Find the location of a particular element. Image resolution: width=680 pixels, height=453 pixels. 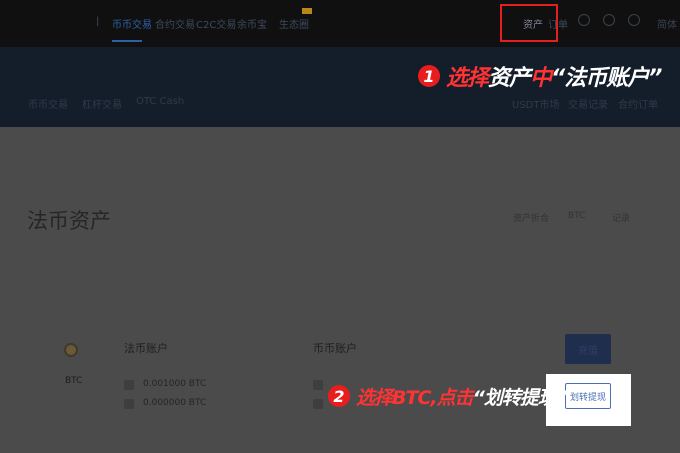

nav-item-ecosystem: 生态圈 is located at coordinates (294, 23).